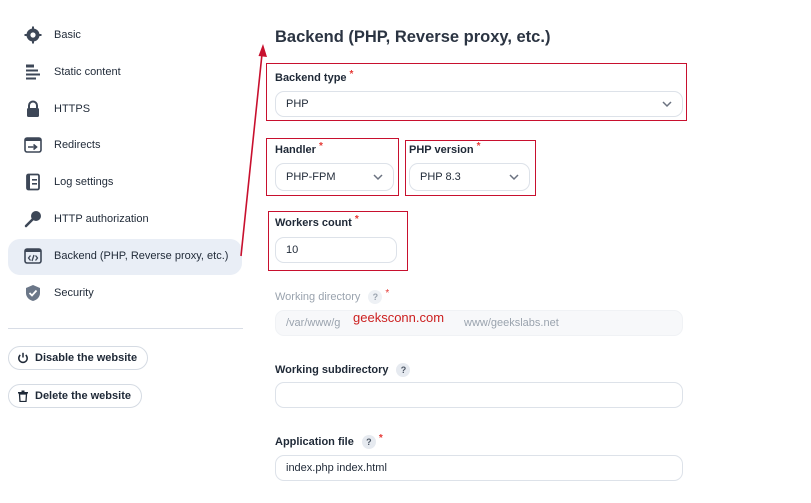  I want to click on sidebar-item-basic: Basic, so click(125, 36).